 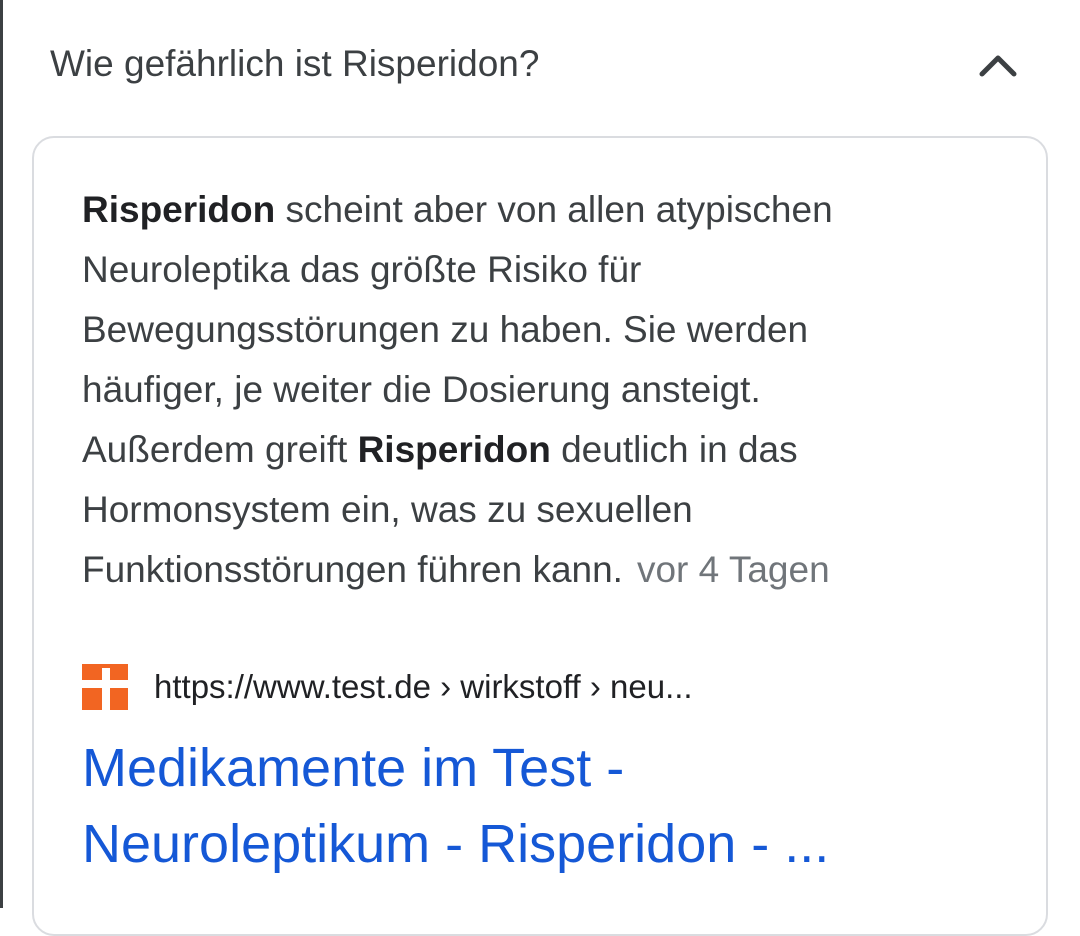 What do you see at coordinates (554, 209) in the screenshot?
I see `snippet-text: scheint aber von allen atypischen` at bounding box center [554, 209].